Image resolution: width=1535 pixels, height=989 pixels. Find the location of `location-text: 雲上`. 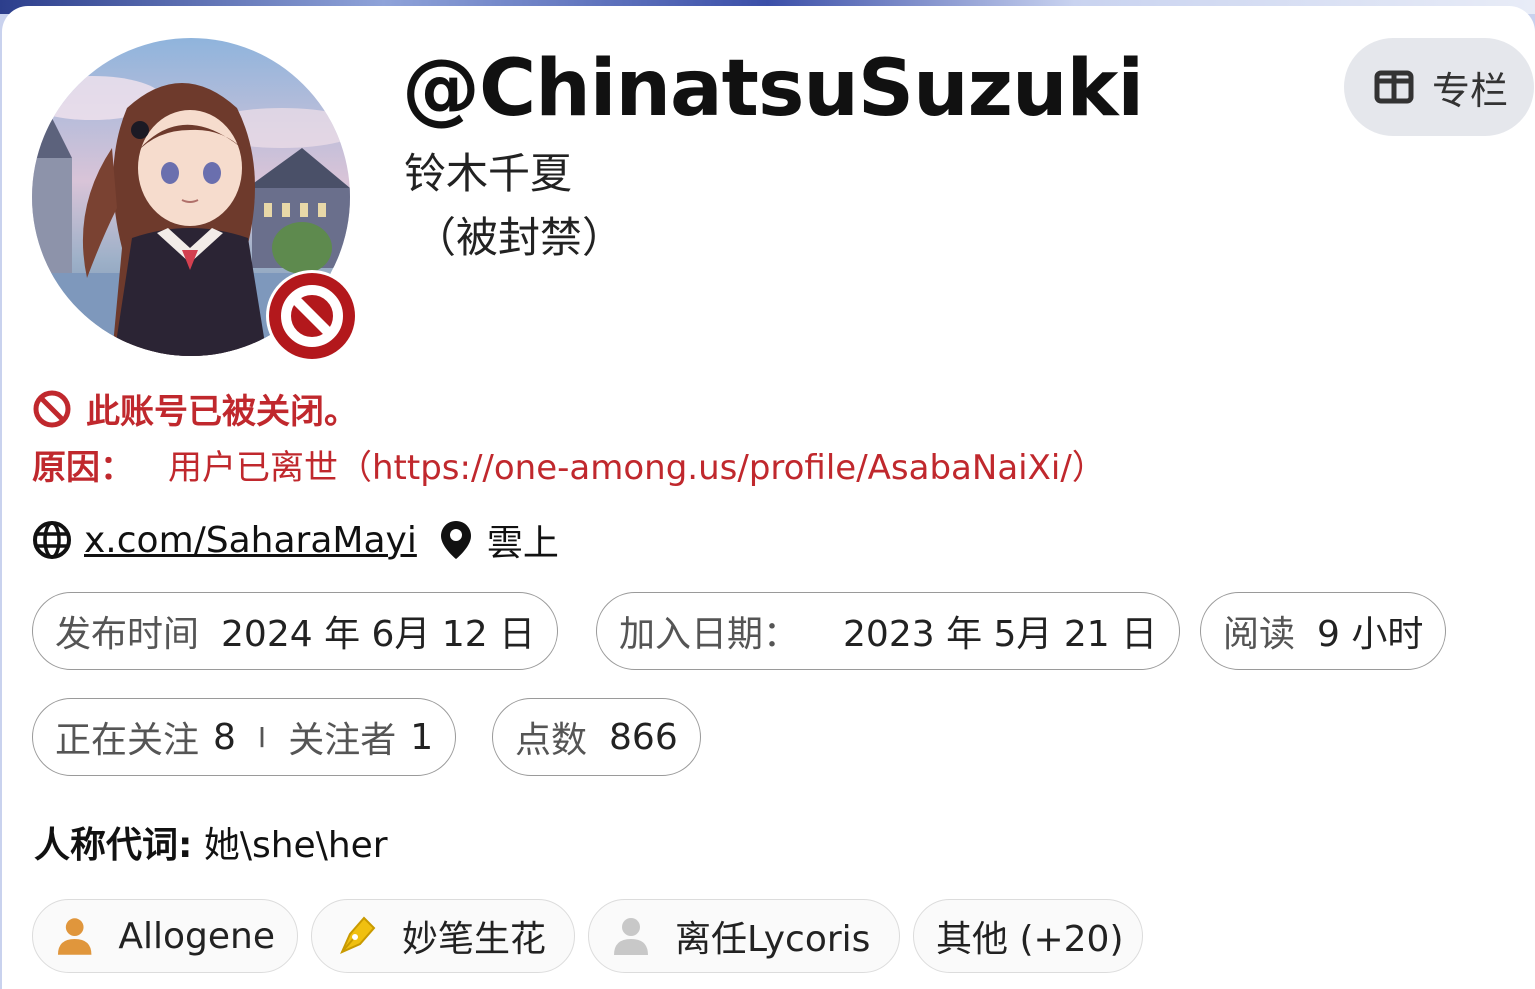

location-text: 雲上 is located at coordinates (522, 543).